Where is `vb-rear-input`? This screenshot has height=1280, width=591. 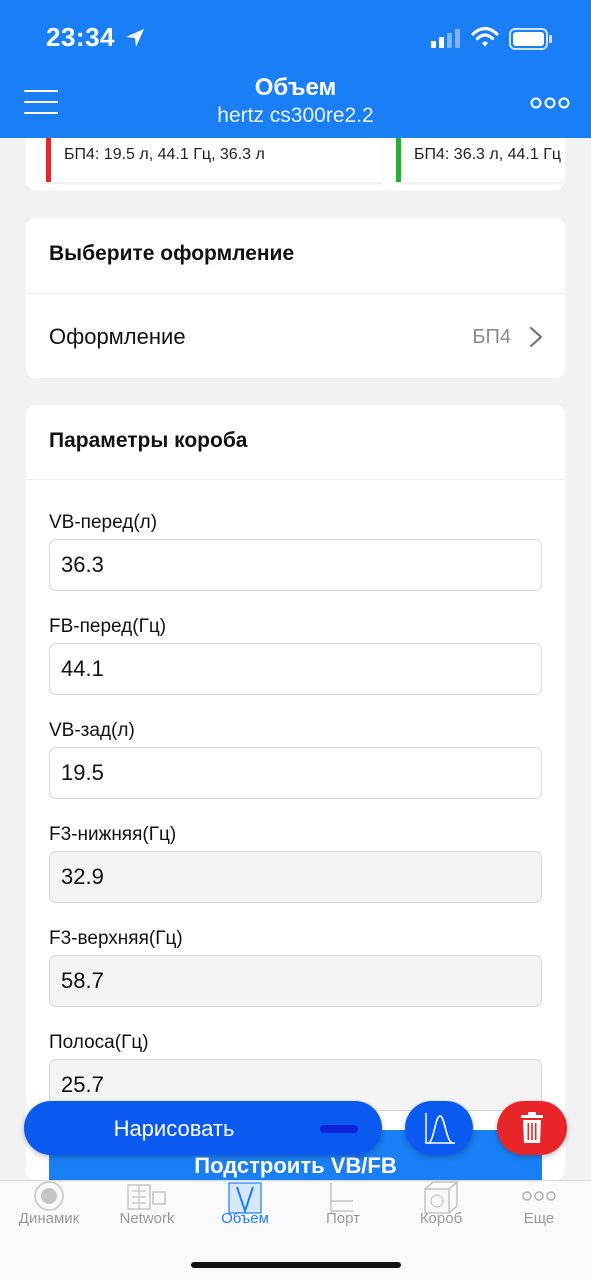 vb-rear-input is located at coordinates (295, 773).